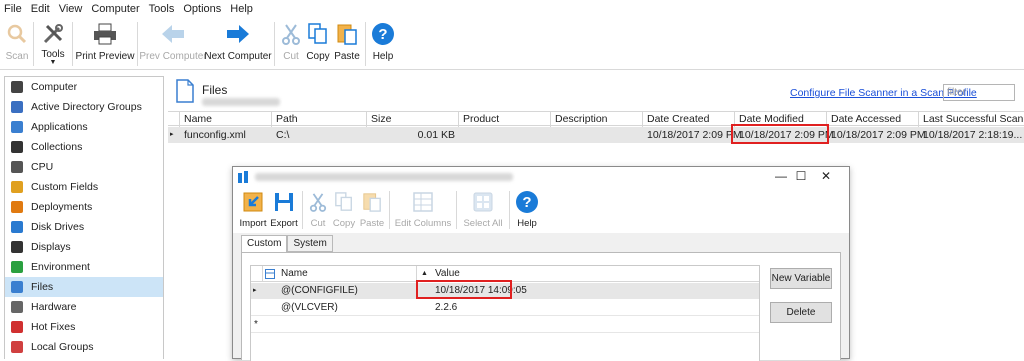 The image size is (1024, 361). I want to click on sidebar-item-custom-fields: Custom Fields, so click(84, 187).